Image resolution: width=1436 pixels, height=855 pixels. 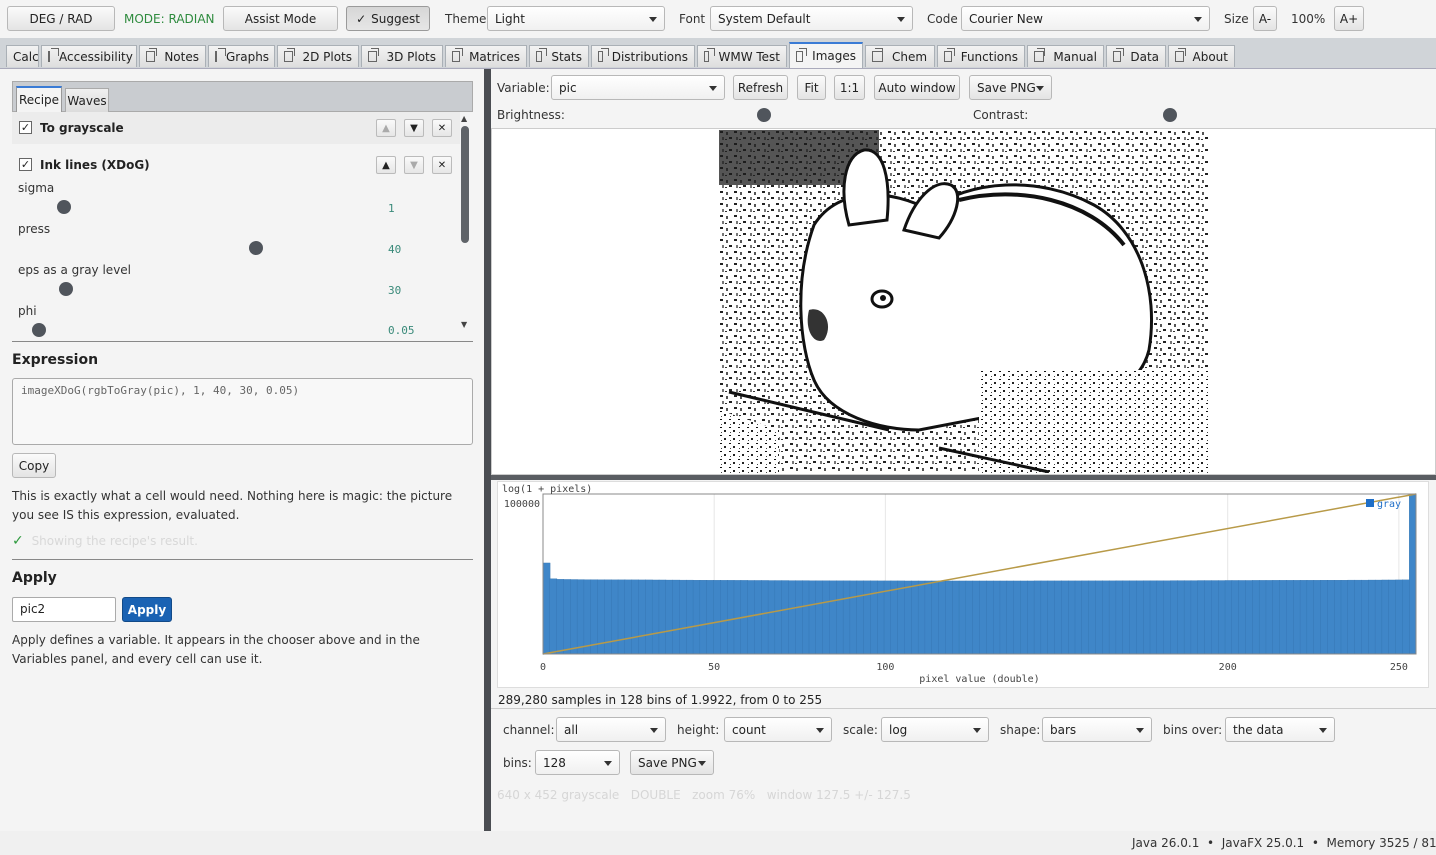 What do you see at coordinates (611, 729) in the screenshot?
I see `channel-select: all` at bounding box center [611, 729].